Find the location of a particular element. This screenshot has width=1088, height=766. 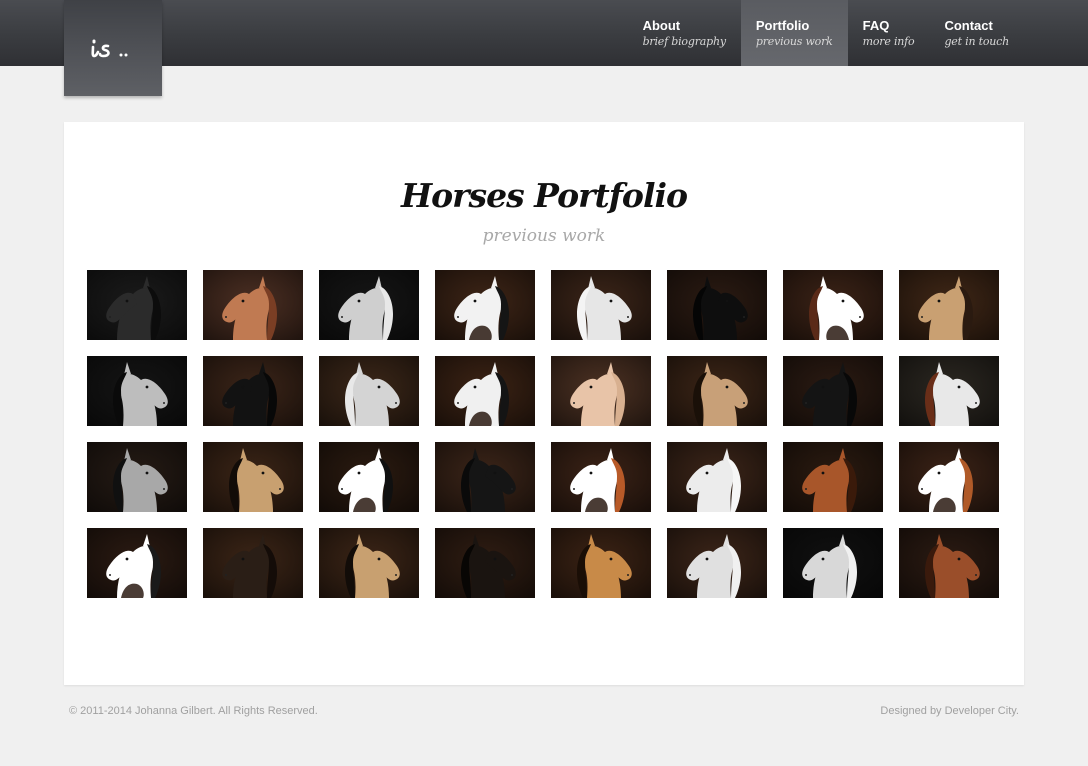

nav-item-title: Portfolio is located at coordinates (782, 25).